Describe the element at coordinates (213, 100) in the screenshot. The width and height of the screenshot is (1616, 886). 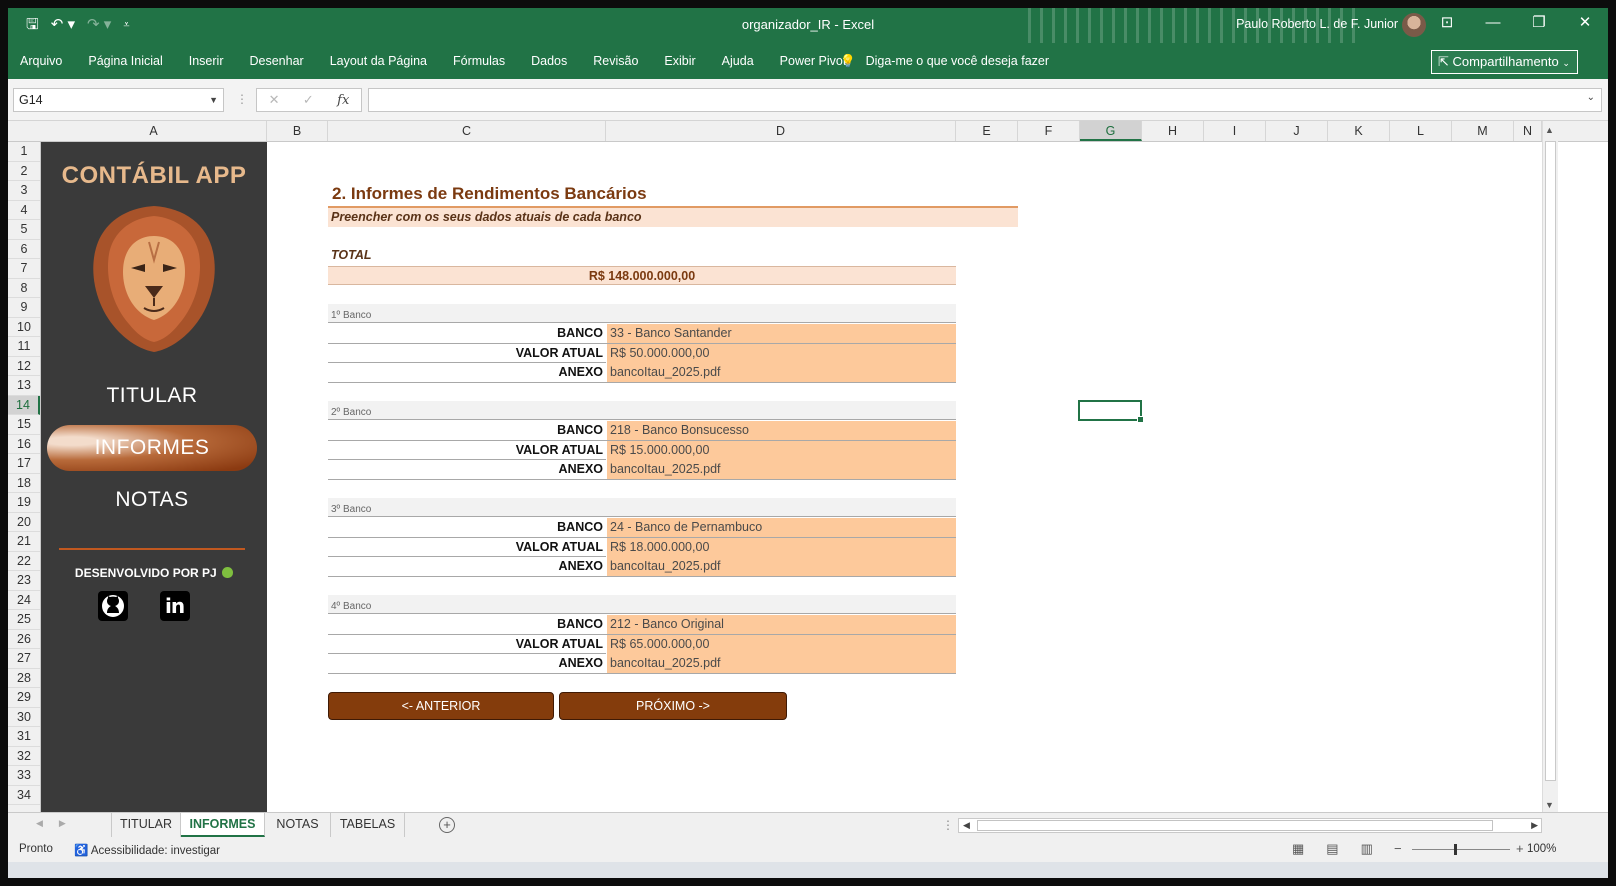
I see `chevron-down-icon: ▼` at that location.